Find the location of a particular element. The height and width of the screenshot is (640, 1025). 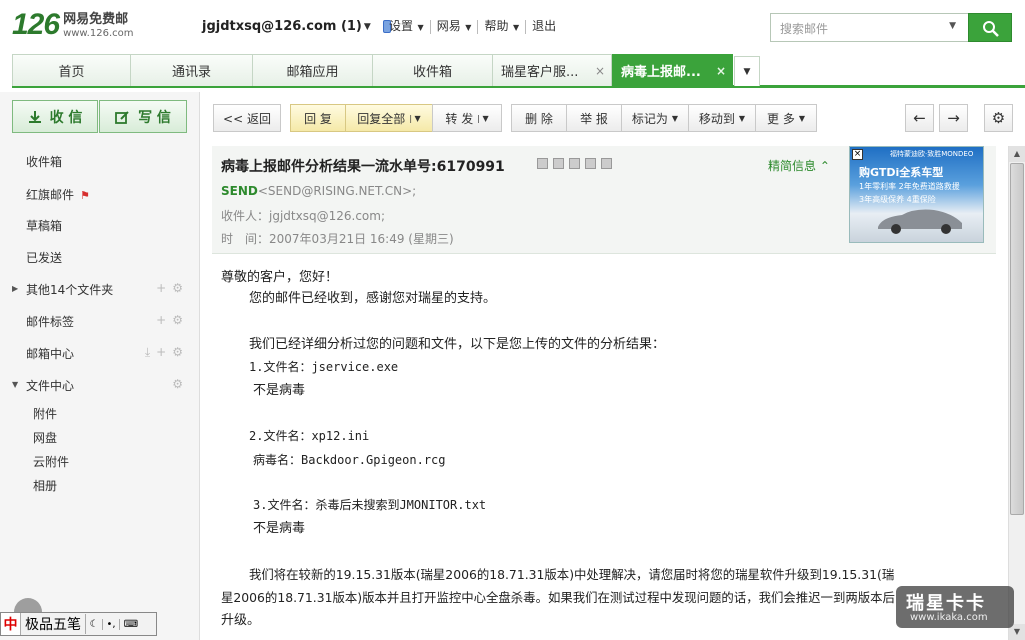

forward-button: 转 发 | ▼ is located at coordinates (467, 118).